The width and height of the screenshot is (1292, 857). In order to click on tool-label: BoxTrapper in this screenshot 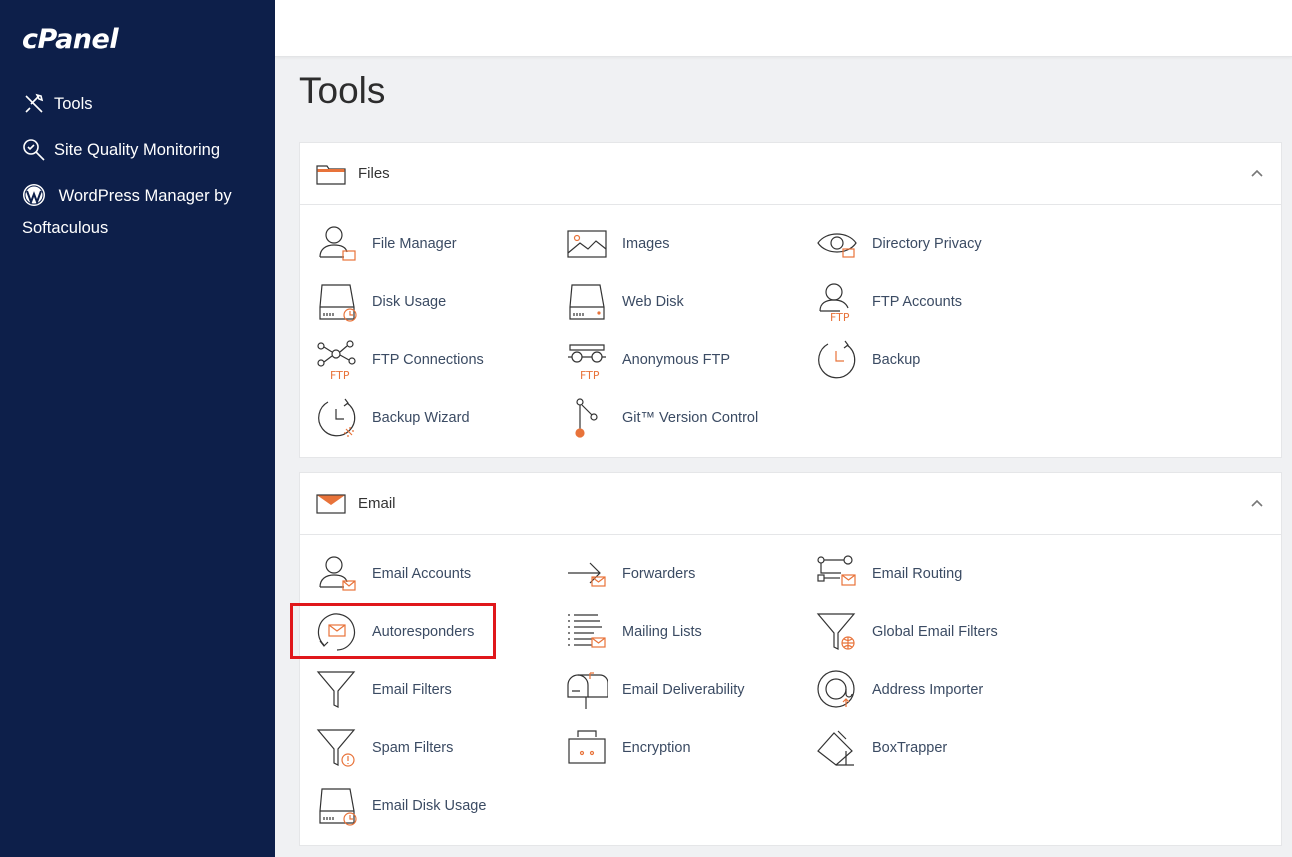, I will do `click(910, 748)`.